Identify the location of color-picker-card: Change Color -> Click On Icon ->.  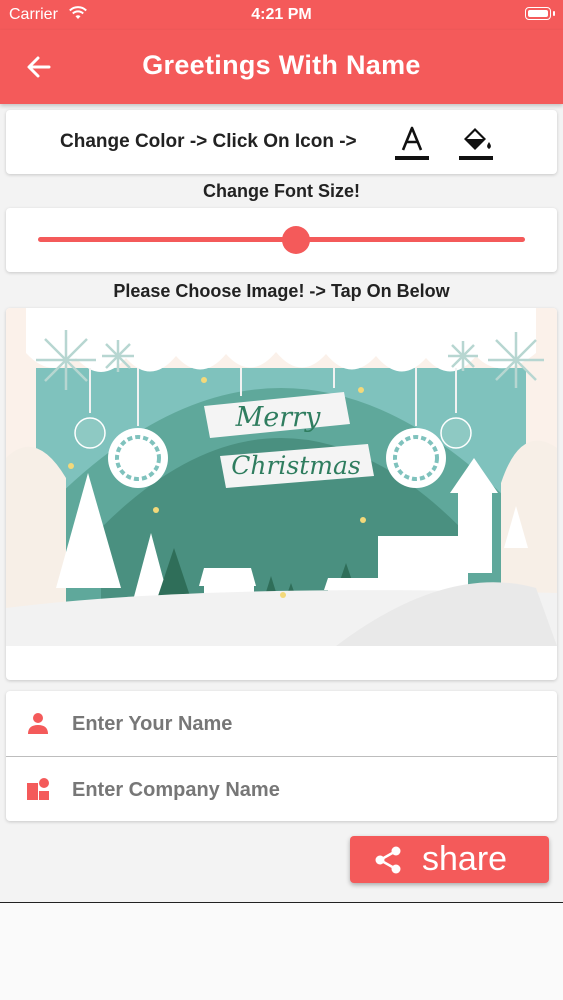
(281, 142).